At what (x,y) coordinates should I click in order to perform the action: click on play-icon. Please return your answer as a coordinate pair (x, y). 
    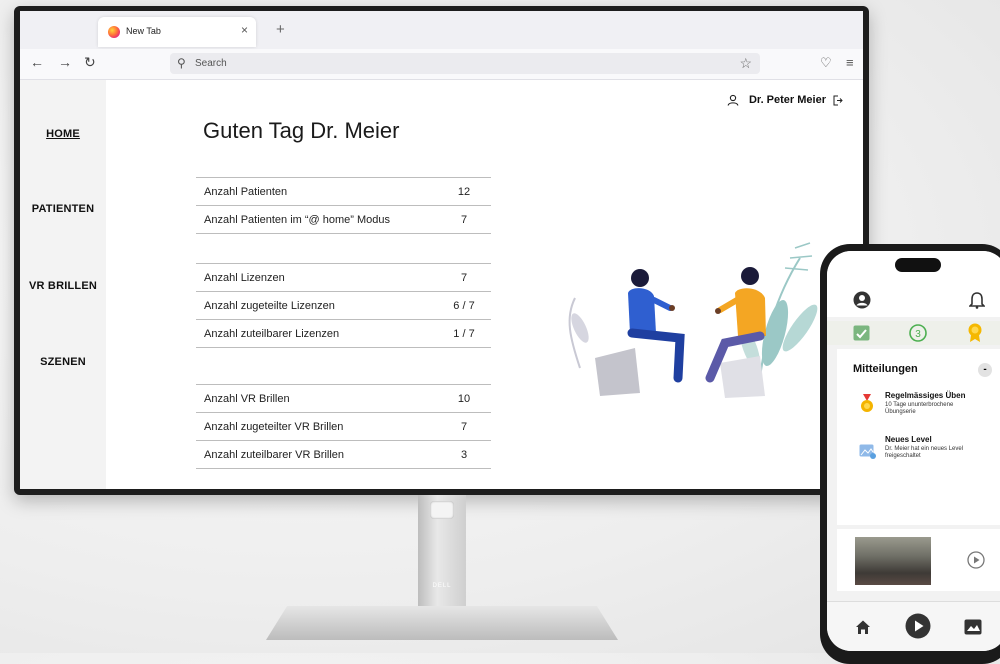
    Looking at the image, I should click on (918, 626).